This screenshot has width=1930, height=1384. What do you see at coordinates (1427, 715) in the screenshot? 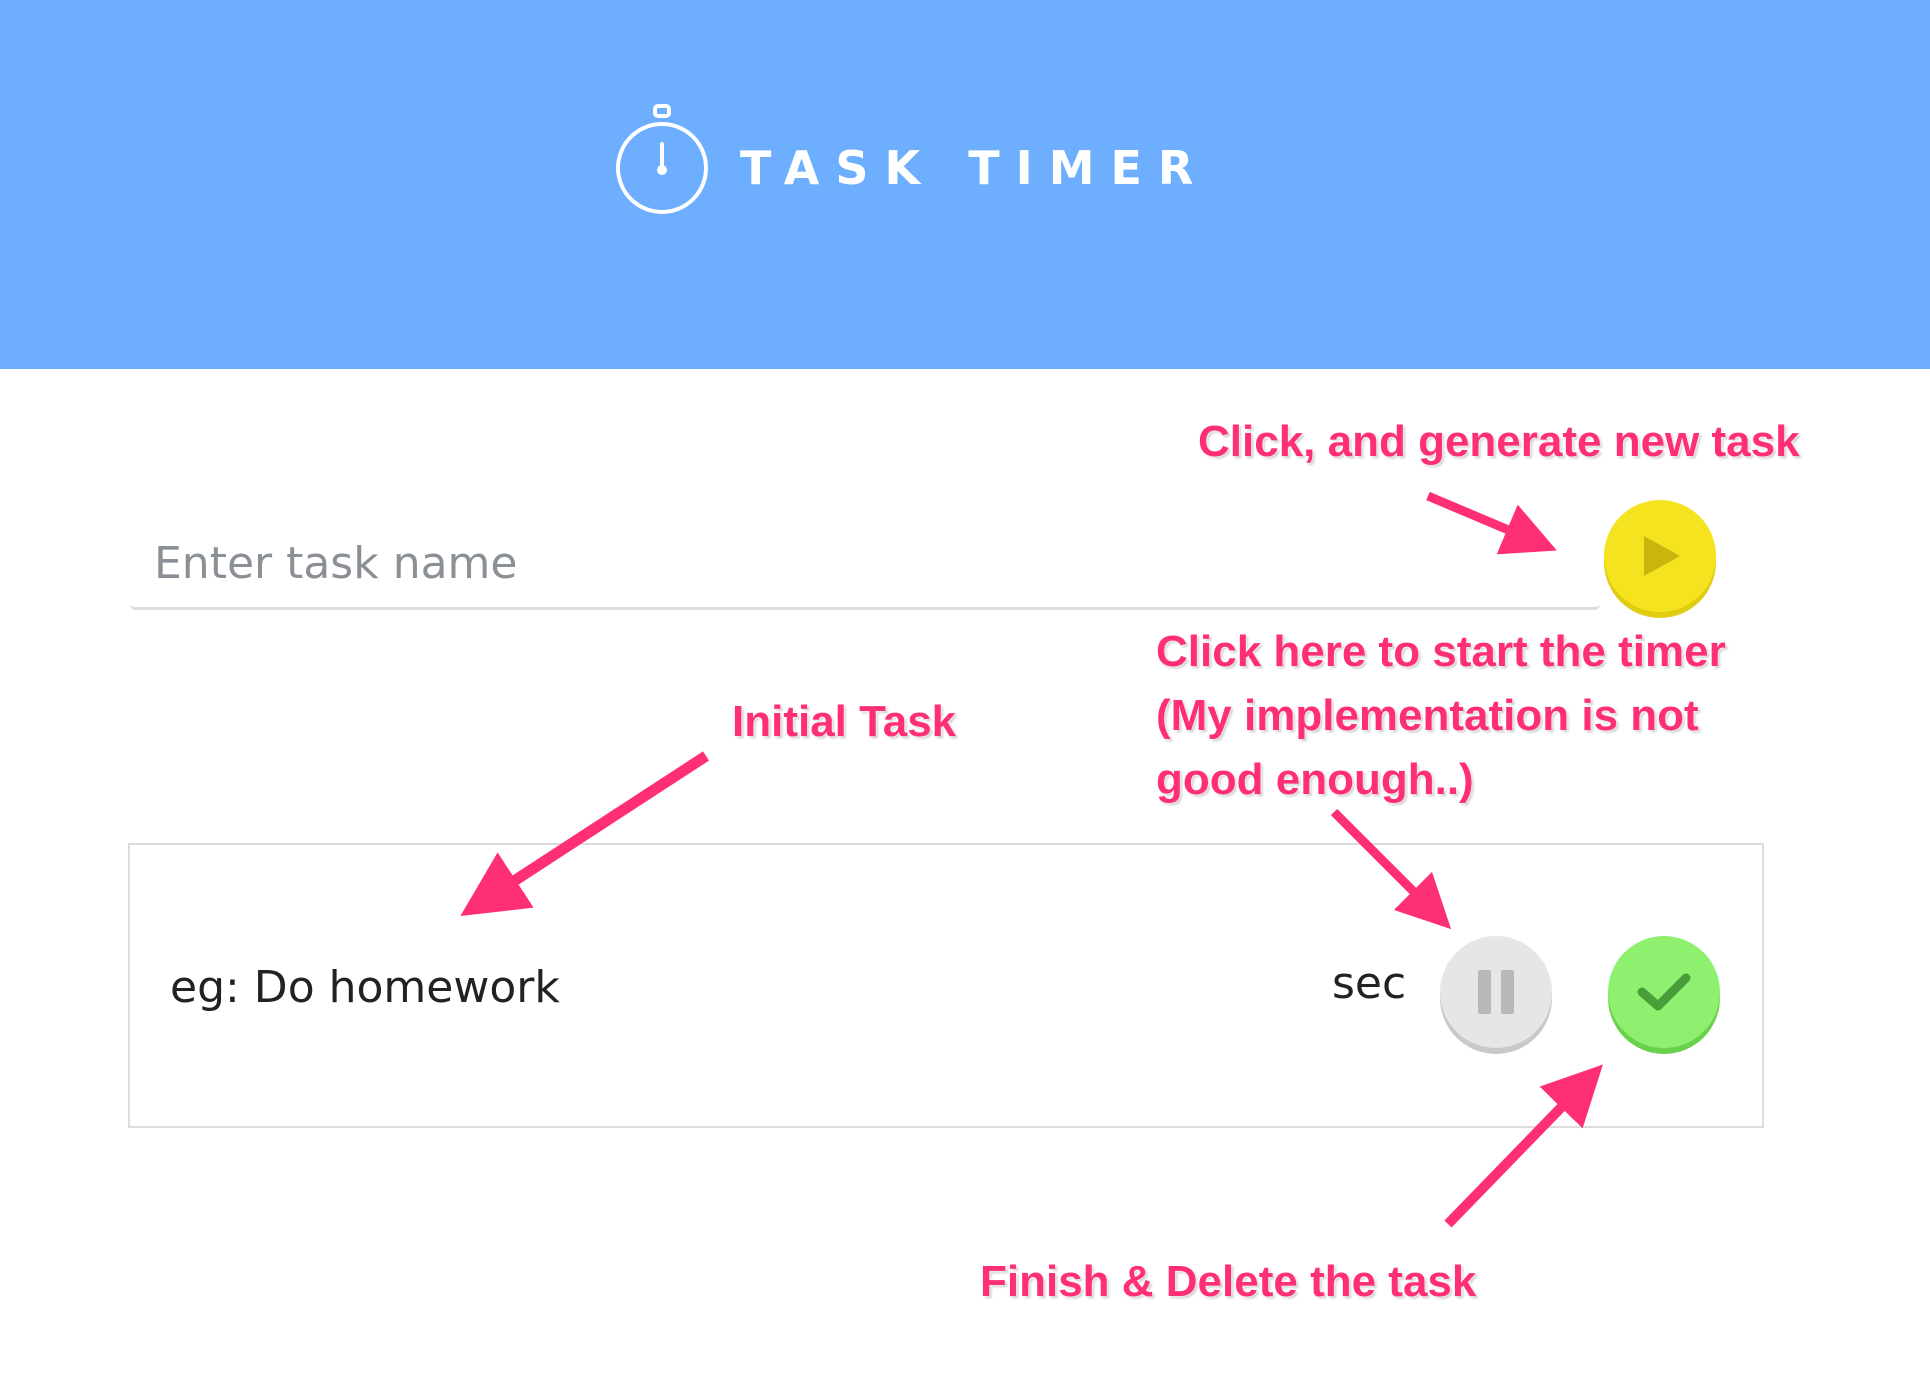
I see `annotation-timer-line-2: (My implementation is not` at bounding box center [1427, 715].